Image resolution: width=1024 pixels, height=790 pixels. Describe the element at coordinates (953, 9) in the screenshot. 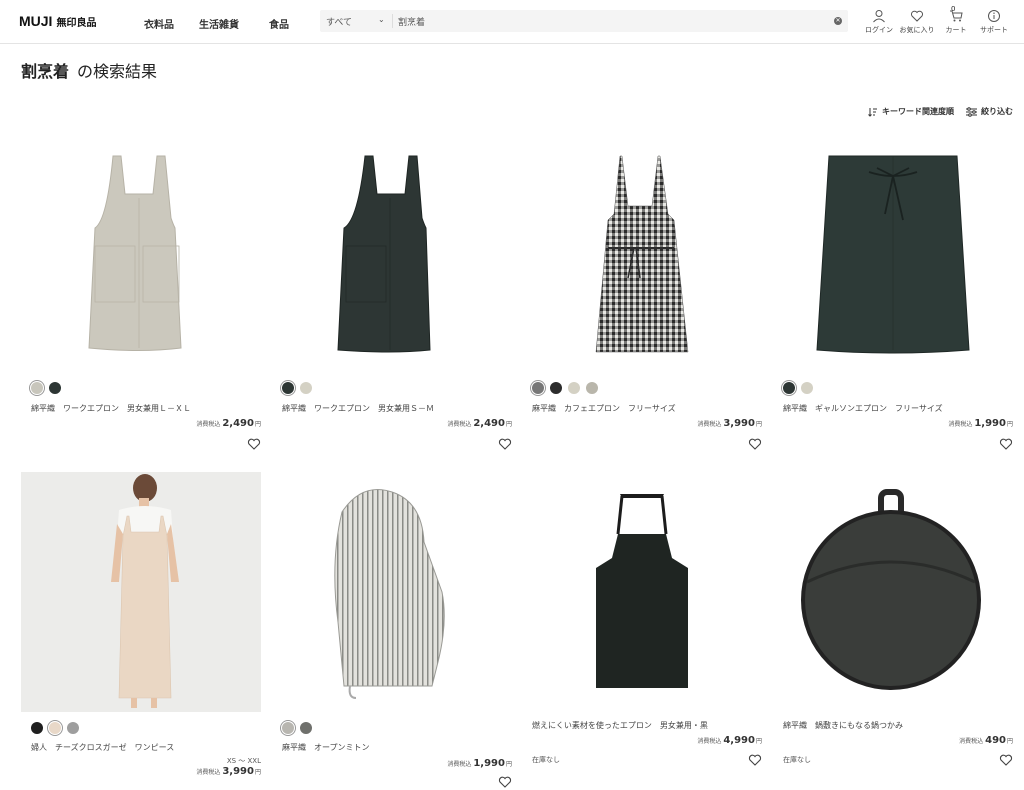

I see `cart-count-badge: 0` at that location.